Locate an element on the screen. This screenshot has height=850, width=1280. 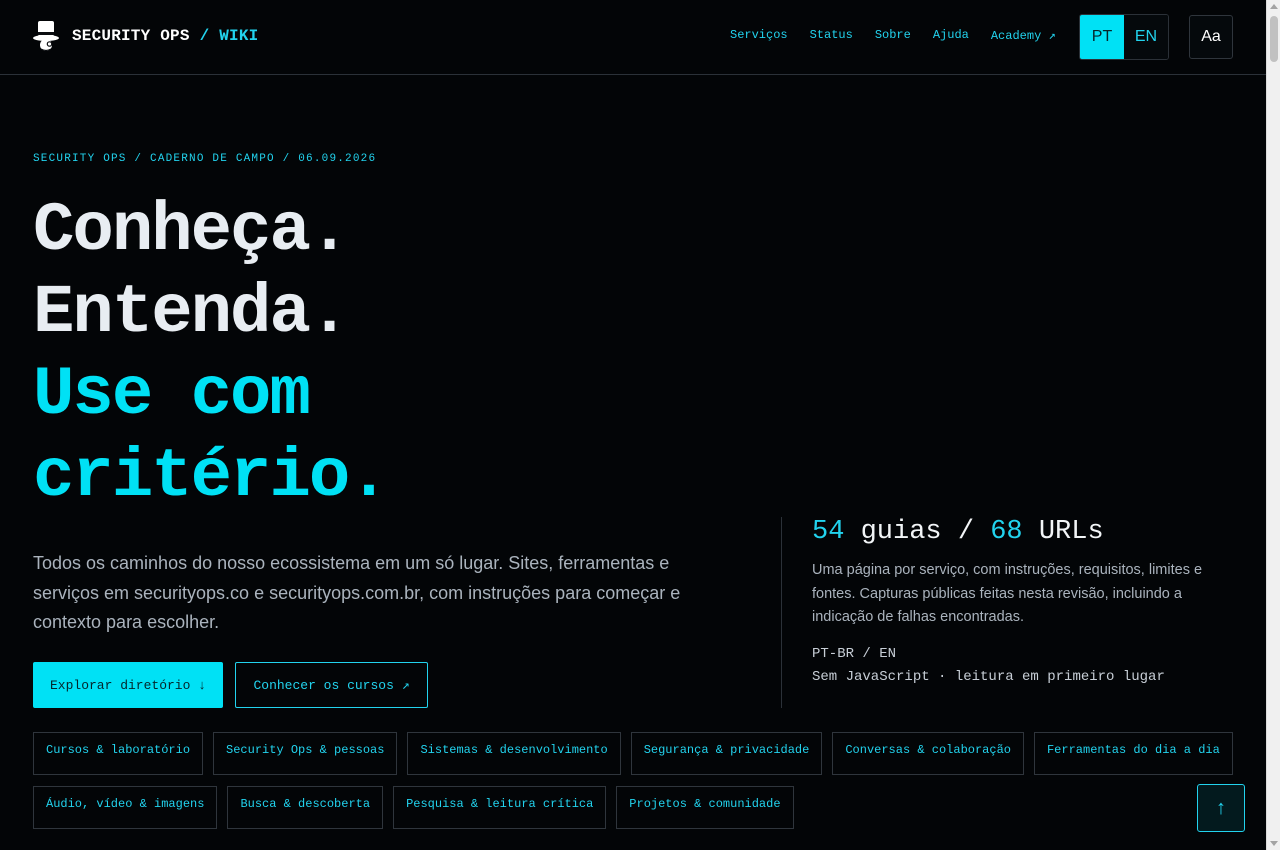
nav-link-sobre: Sobre is located at coordinates (893, 35).